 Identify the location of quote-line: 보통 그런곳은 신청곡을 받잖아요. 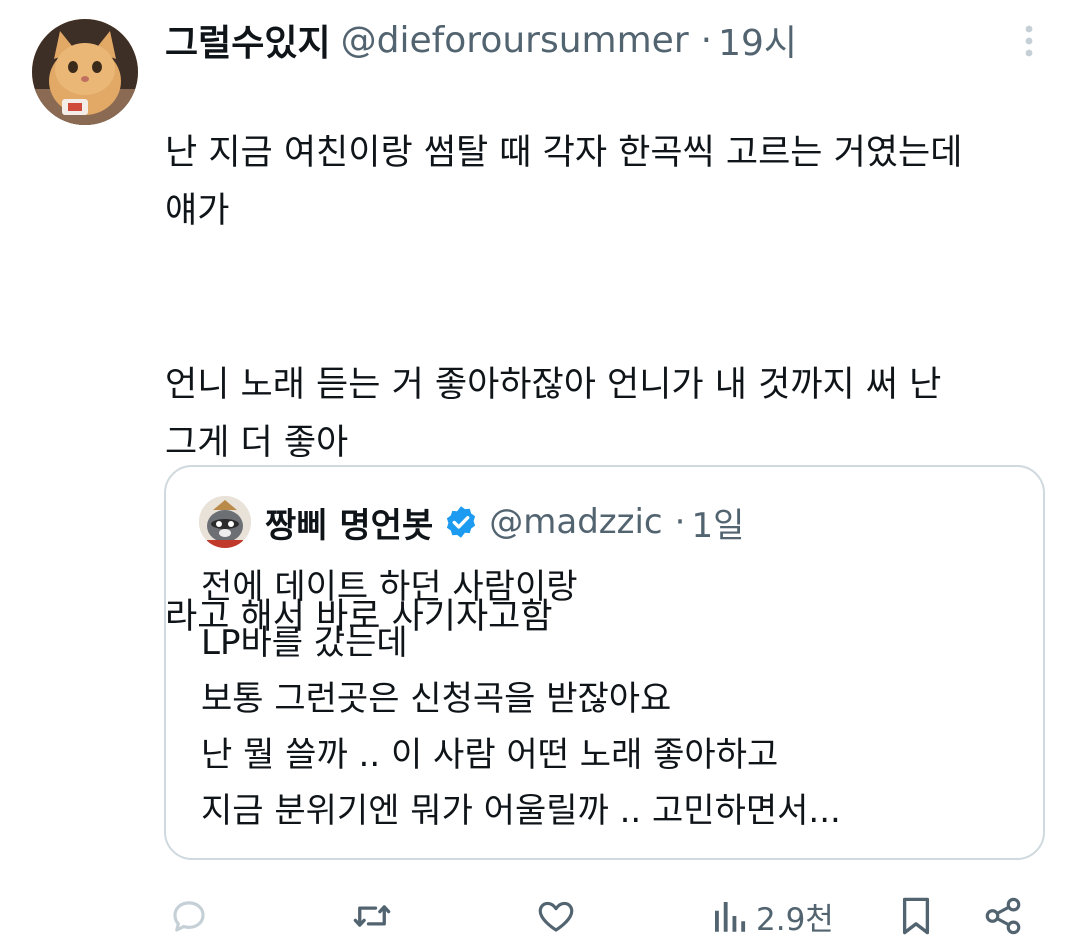
(436, 699).